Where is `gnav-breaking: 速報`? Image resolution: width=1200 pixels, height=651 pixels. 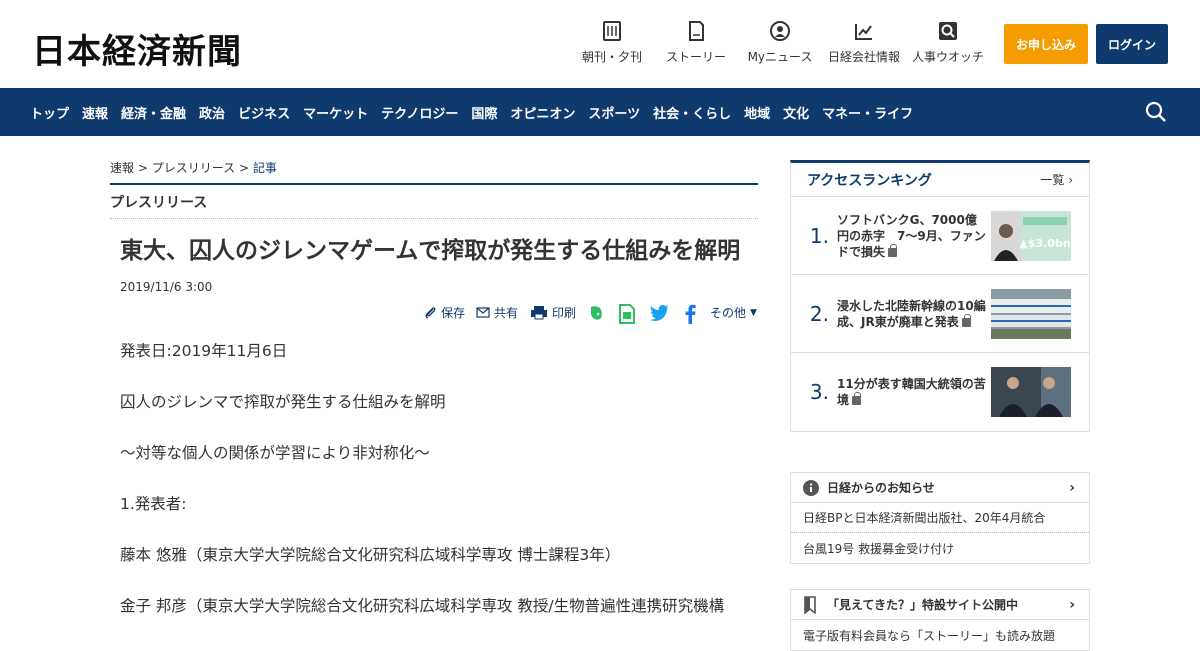 gnav-breaking: 速報 is located at coordinates (95, 112).